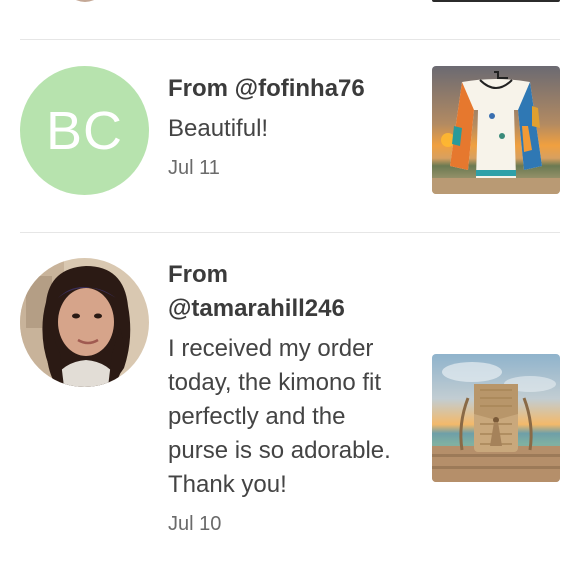 The height and width of the screenshot is (580, 580). What do you see at coordinates (85, 1) in the screenshot?
I see `previous-avatar-sliver` at bounding box center [85, 1].